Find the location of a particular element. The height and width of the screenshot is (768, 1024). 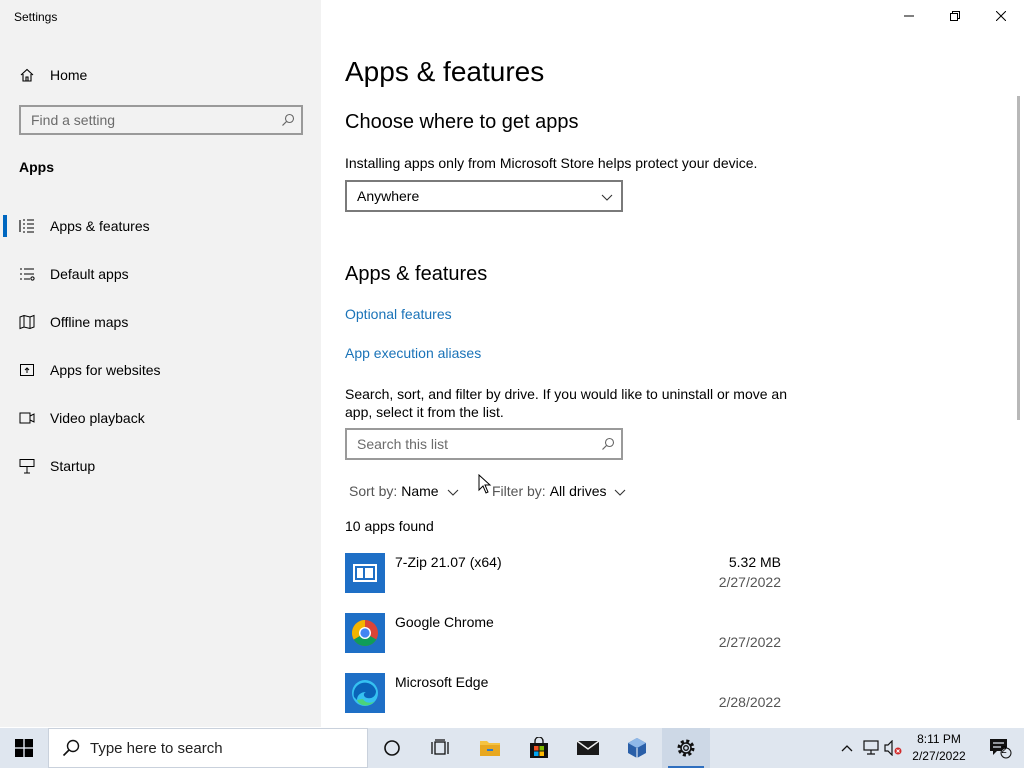

file-explorer-button is located at coordinates (490, 748).